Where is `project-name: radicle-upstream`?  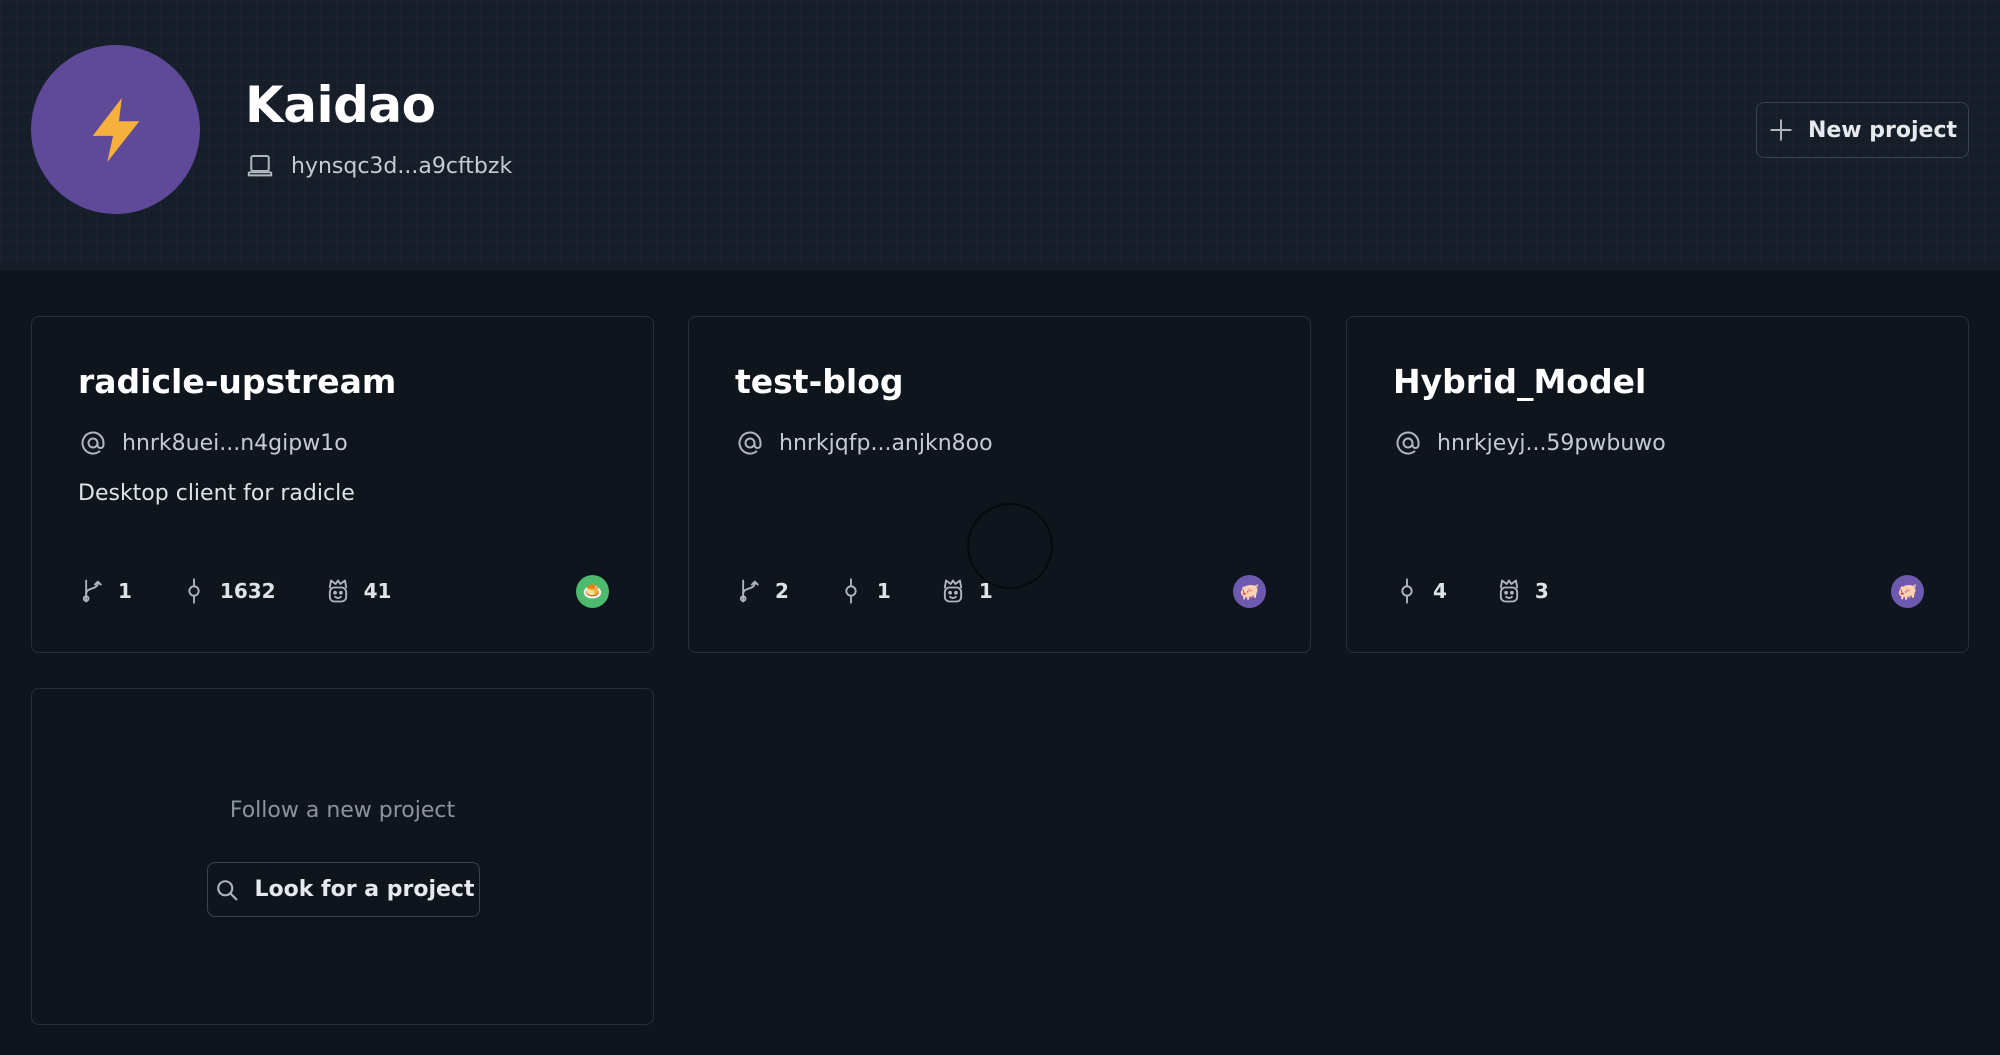 project-name: radicle-upstream is located at coordinates (237, 381).